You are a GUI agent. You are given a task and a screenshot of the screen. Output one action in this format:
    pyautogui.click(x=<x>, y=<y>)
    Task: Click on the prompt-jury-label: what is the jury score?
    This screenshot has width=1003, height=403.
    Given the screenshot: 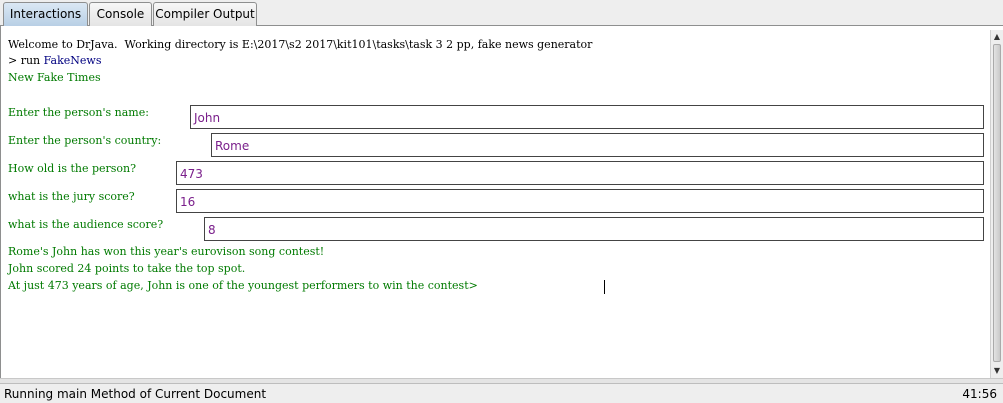 What is the action you would take?
    pyautogui.click(x=71, y=196)
    